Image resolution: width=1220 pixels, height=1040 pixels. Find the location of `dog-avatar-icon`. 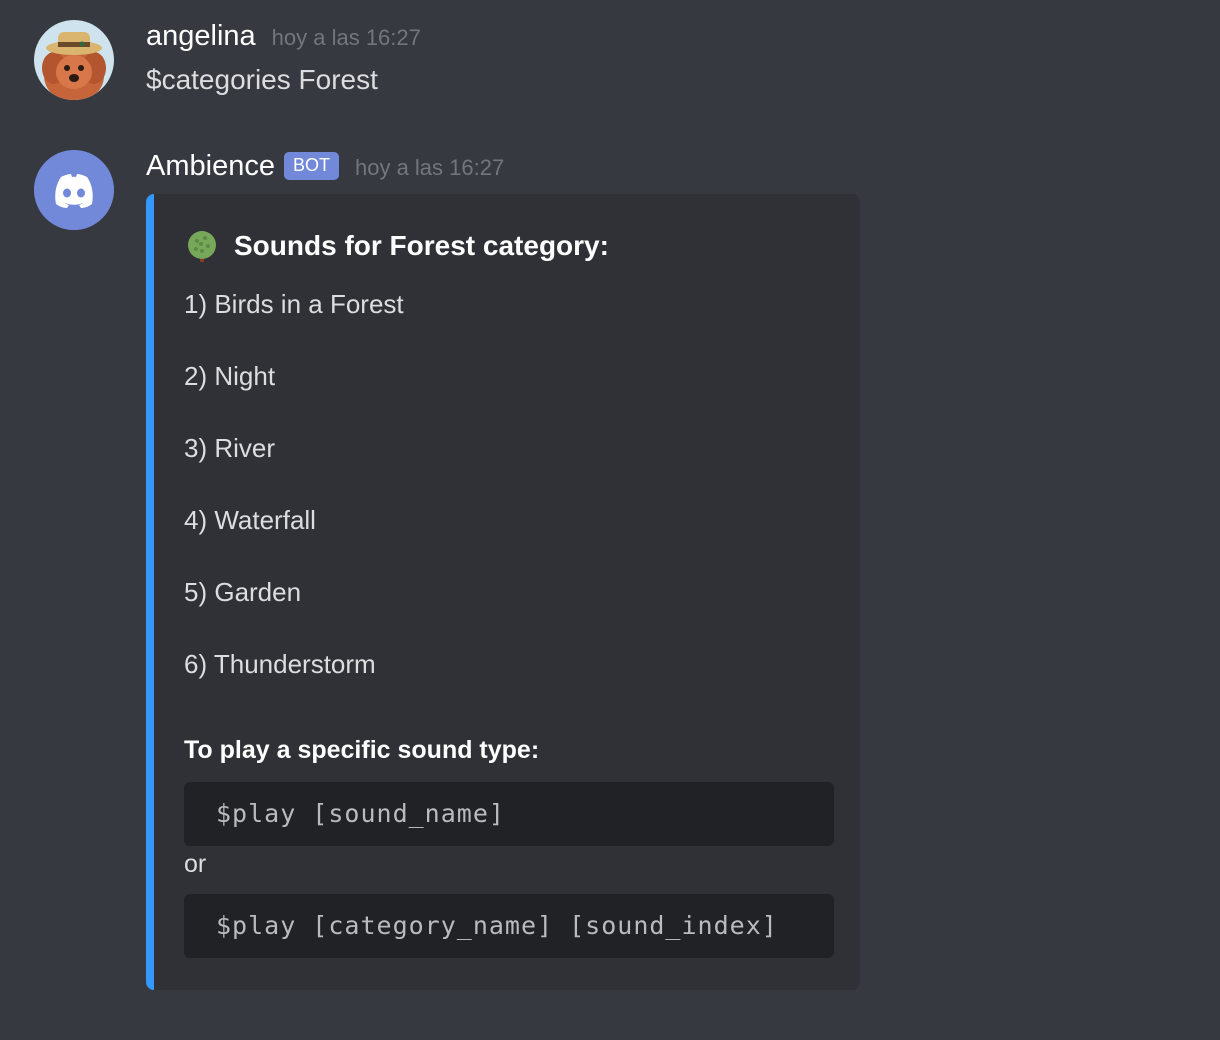

dog-avatar-icon is located at coordinates (74, 60).